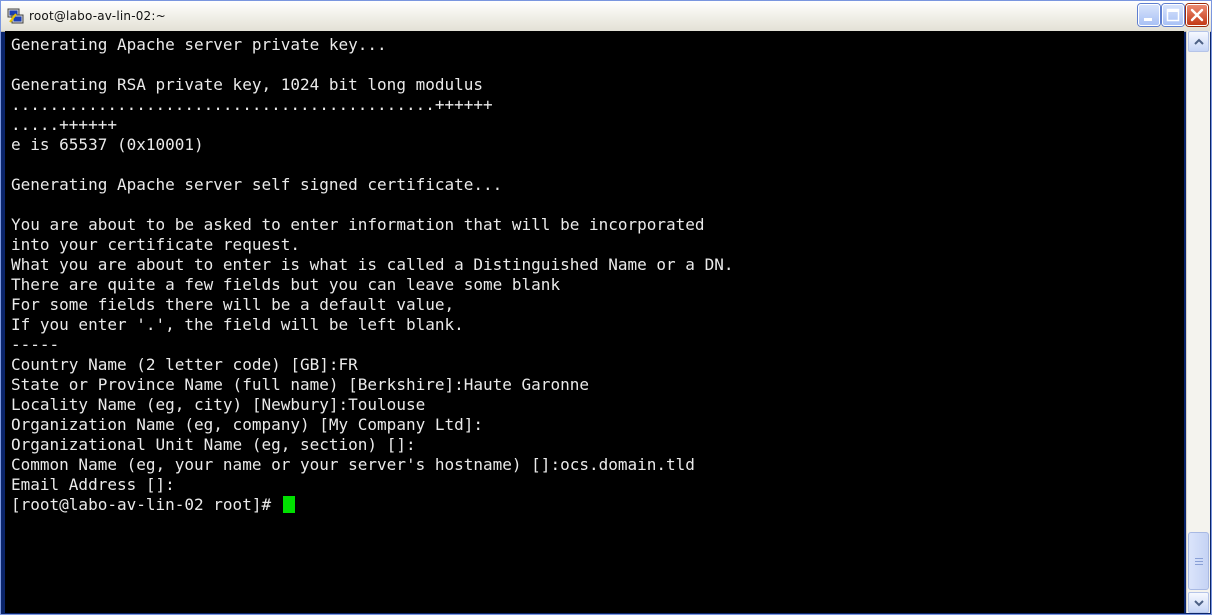 This screenshot has width=1212, height=615. Describe the element at coordinates (15, 16) in the screenshot. I see `putty-icon` at that location.